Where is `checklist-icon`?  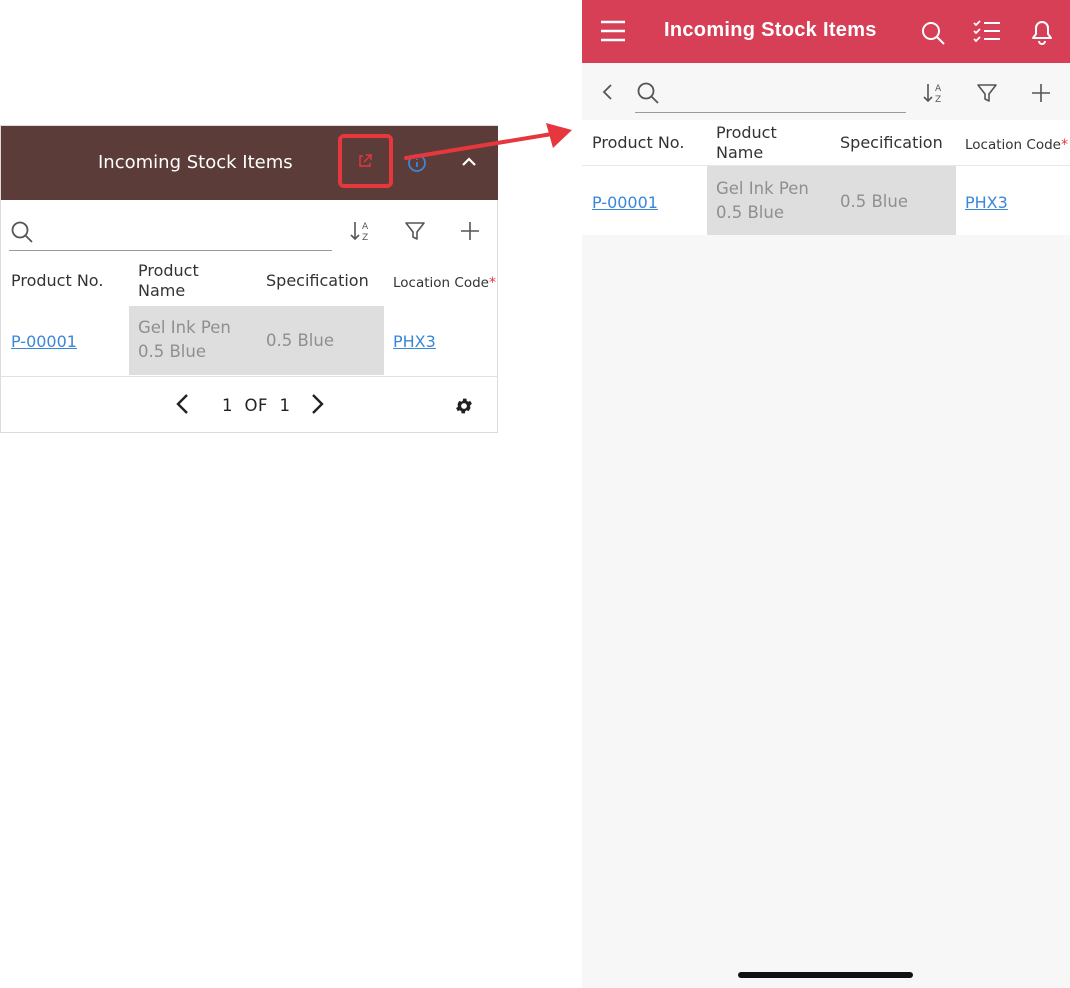 checklist-icon is located at coordinates (987, 32).